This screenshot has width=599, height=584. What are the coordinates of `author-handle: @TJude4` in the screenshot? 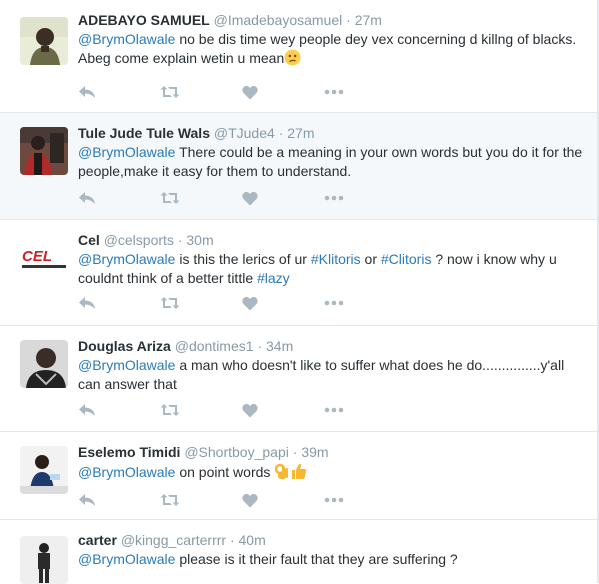 It's located at (244, 133).